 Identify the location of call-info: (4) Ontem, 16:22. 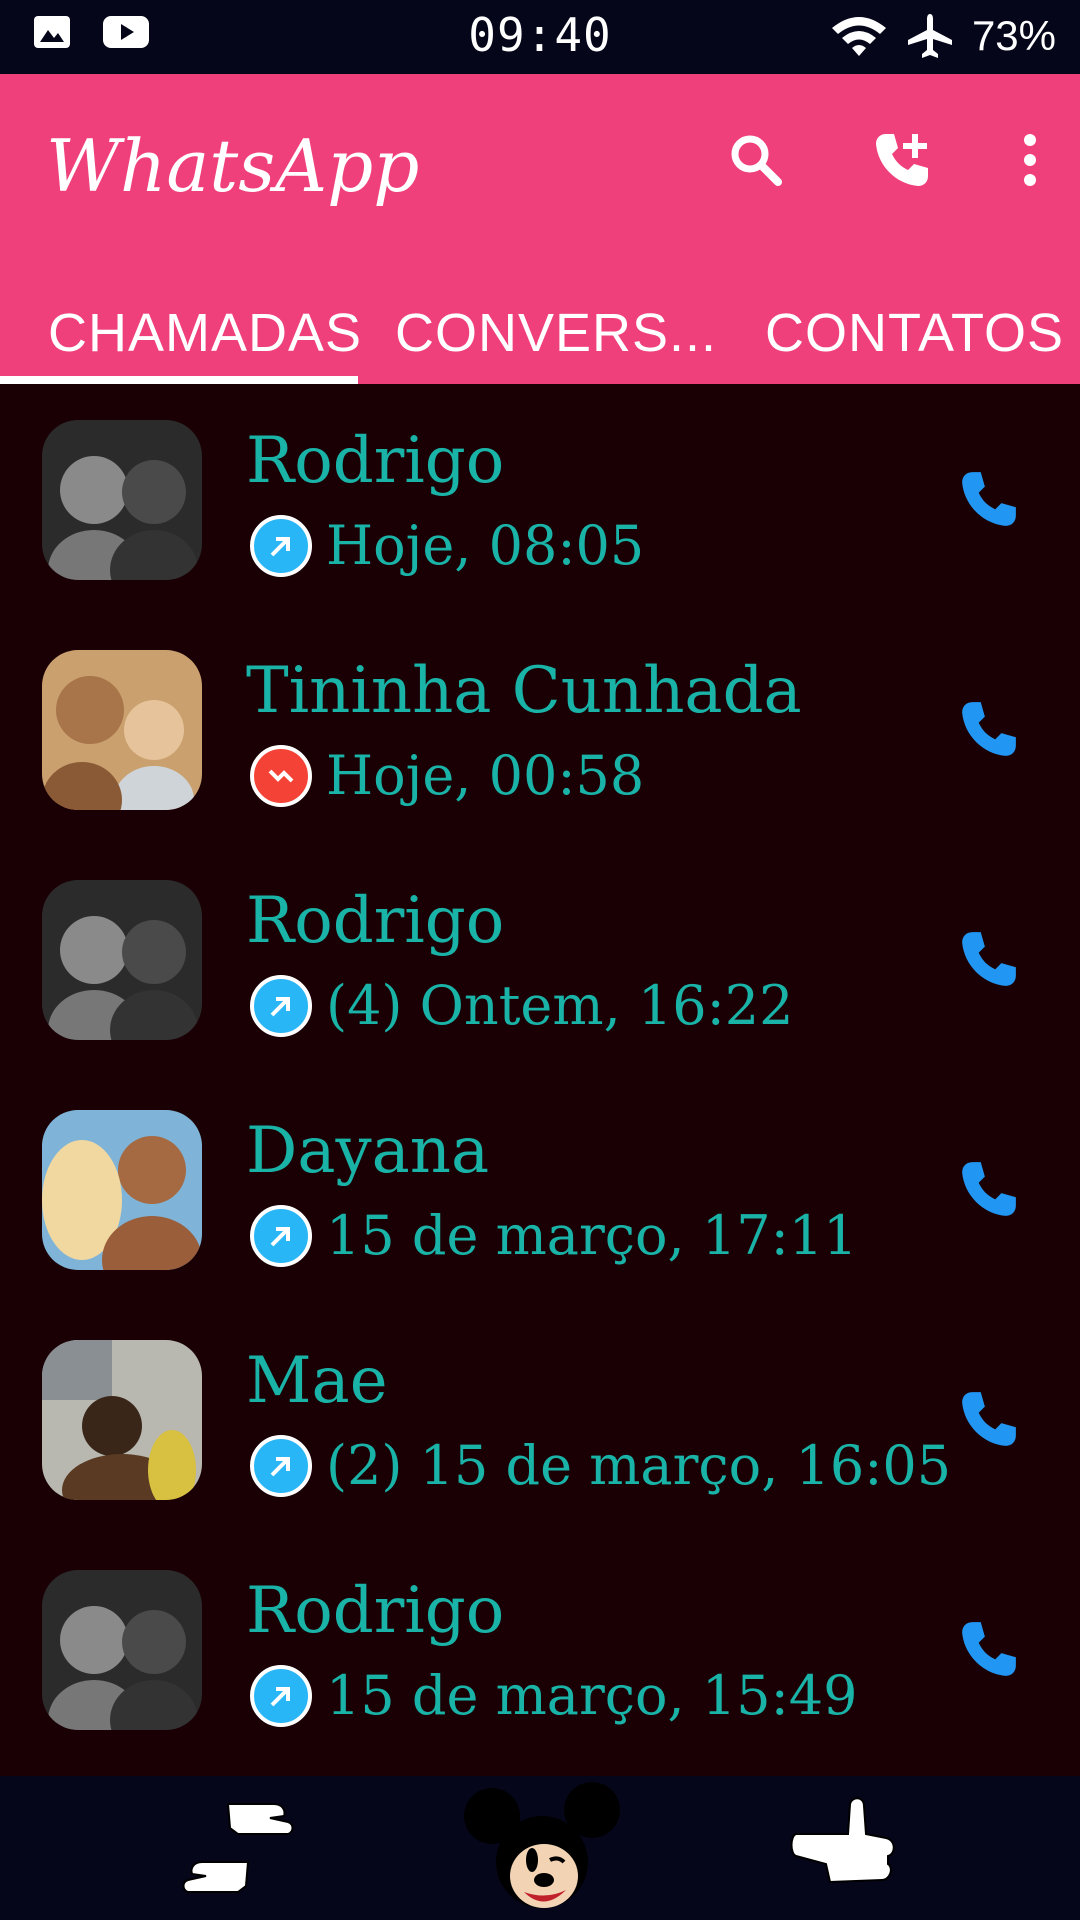
(522, 1005).